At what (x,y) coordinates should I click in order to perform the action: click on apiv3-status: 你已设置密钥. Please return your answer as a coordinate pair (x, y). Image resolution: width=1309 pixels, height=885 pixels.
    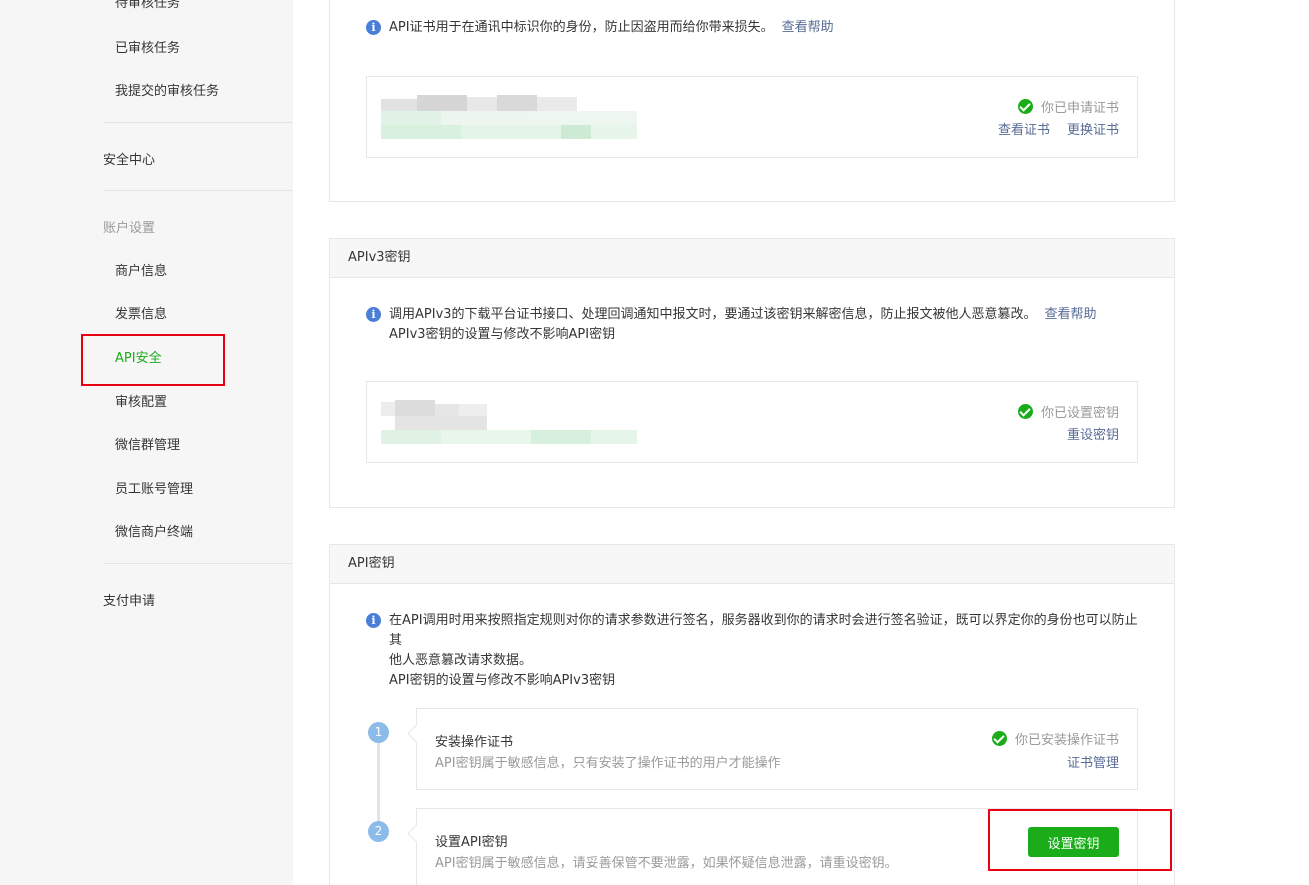
    Looking at the image, I should click on (1068, 411).